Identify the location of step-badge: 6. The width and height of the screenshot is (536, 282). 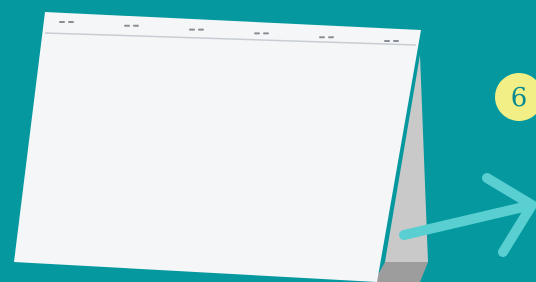
(515, 97).